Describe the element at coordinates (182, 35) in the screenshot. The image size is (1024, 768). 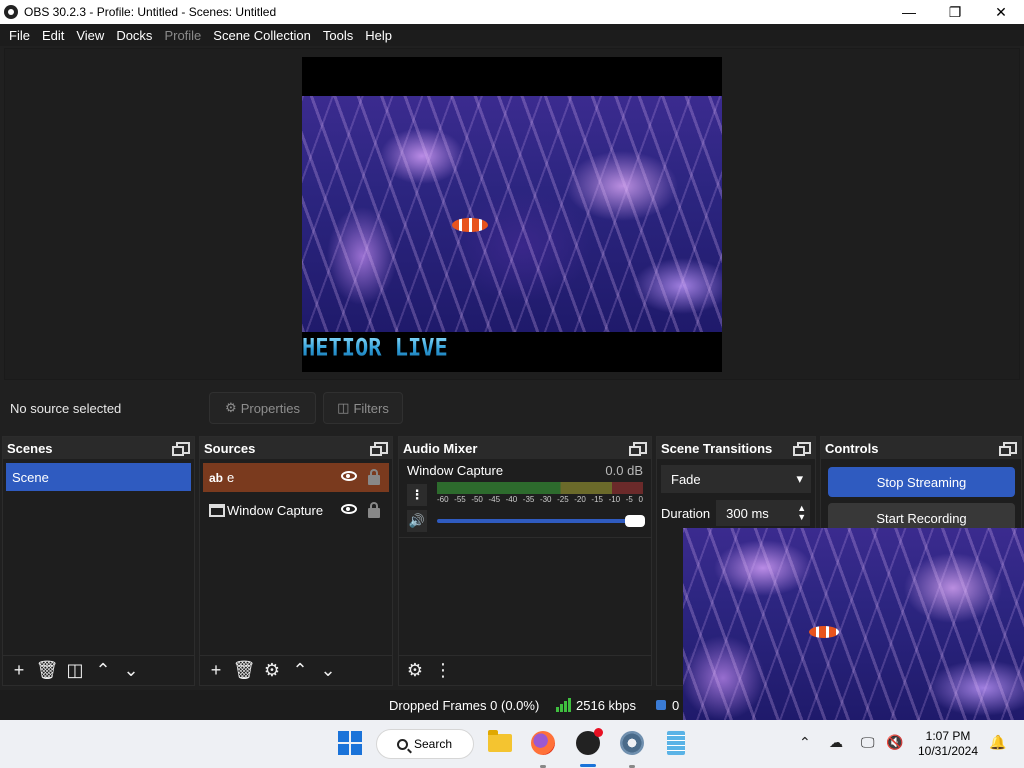
I see `menu-profile: Profile` at that location.